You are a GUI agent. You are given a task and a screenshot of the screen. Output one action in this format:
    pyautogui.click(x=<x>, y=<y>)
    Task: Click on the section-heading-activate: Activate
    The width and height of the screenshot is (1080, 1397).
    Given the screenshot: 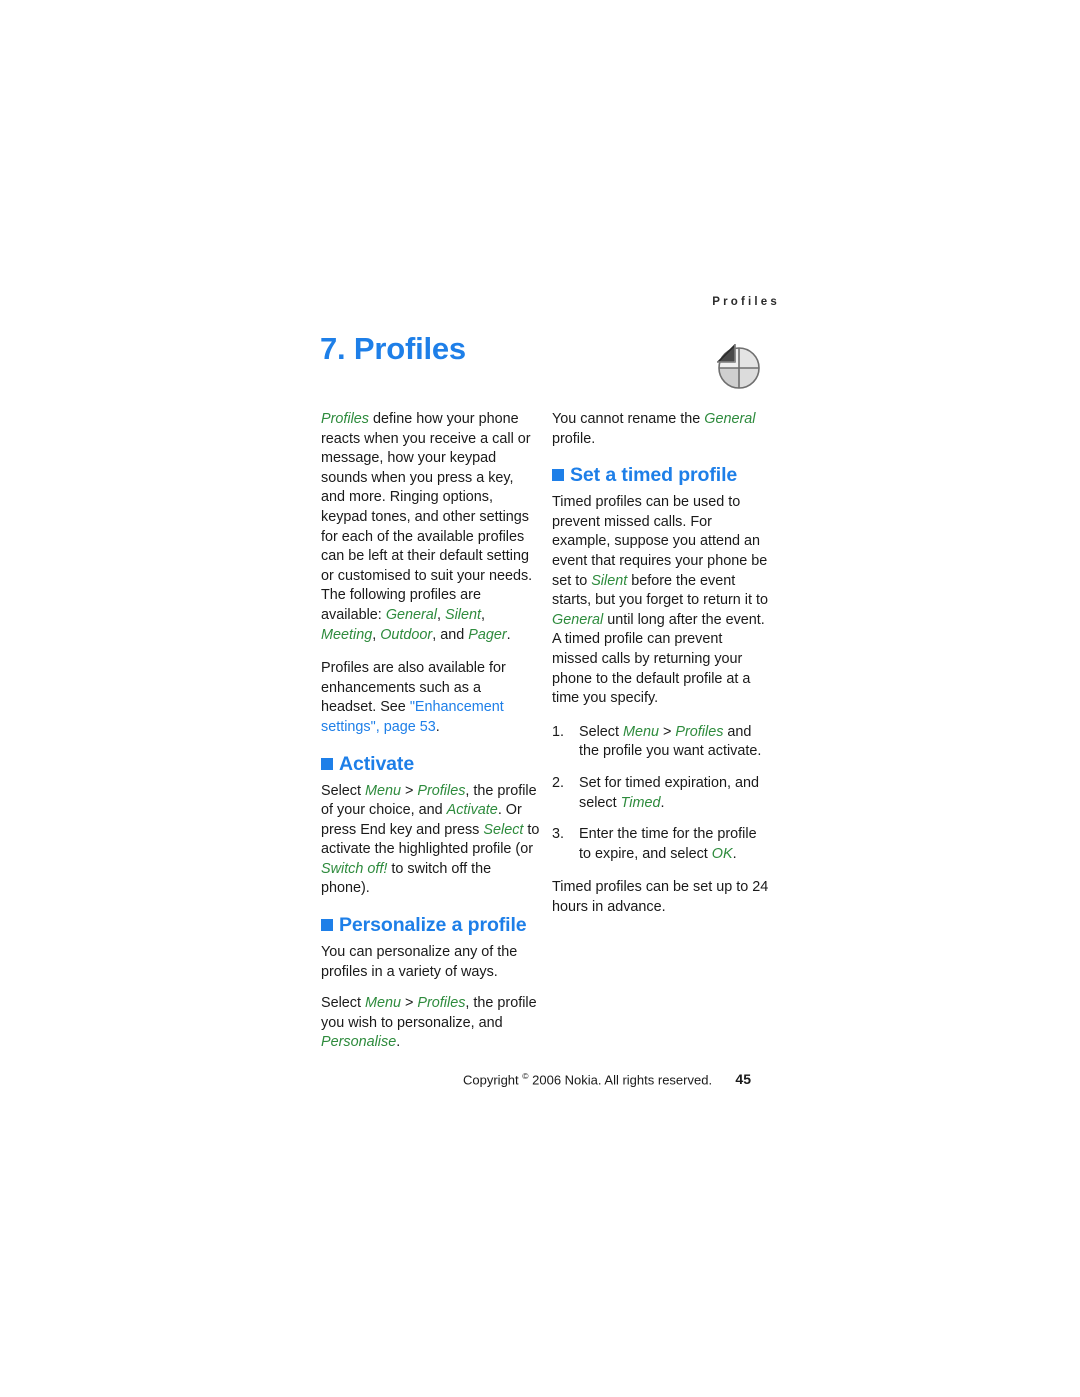 What is the action you would take?
    pyautogui.click(x=430, y=764)
    